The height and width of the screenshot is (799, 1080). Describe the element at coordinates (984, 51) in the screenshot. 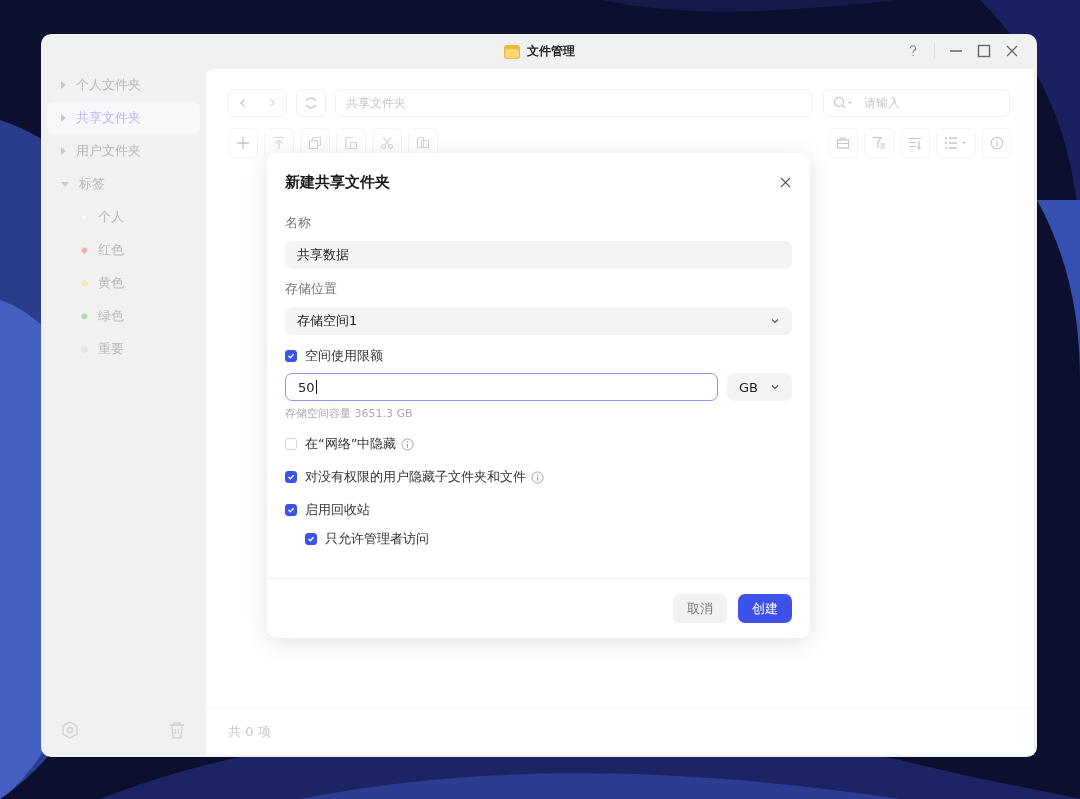

I see `maximize-icon` at that location.